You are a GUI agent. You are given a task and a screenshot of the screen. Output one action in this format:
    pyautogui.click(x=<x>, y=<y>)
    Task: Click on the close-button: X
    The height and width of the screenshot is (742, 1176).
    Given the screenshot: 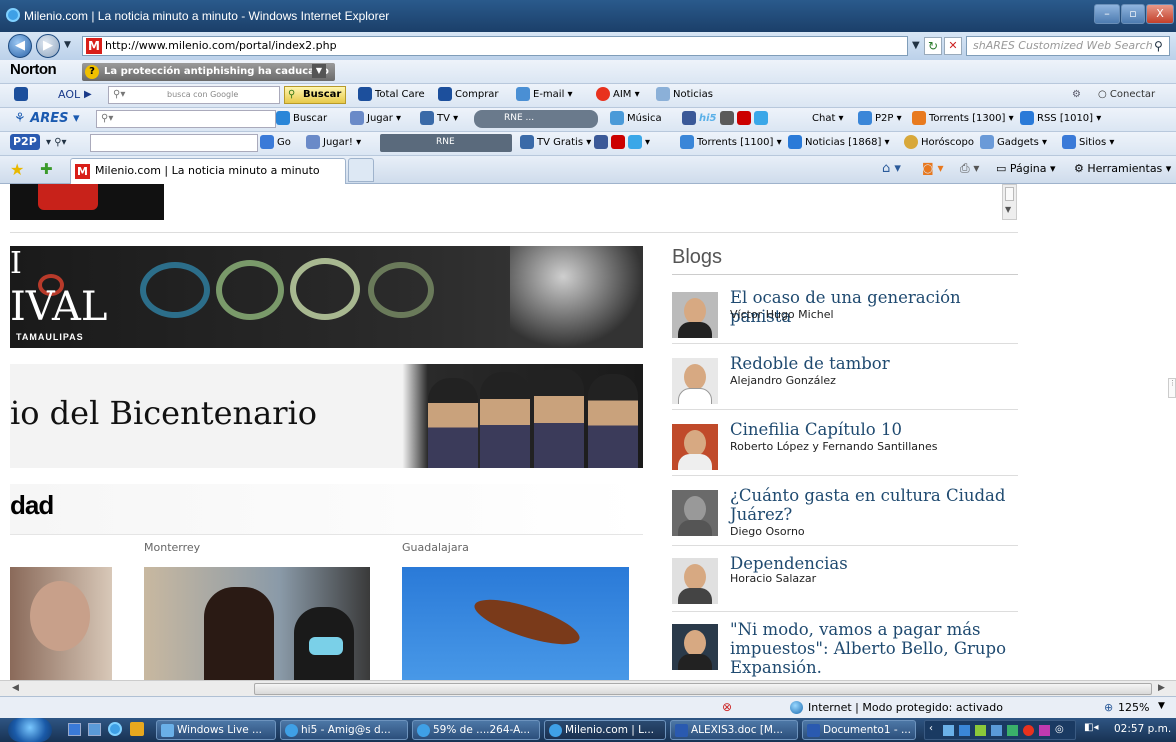 What is the action you would take?
    pyautogui.click(x=1160, y=14)
    